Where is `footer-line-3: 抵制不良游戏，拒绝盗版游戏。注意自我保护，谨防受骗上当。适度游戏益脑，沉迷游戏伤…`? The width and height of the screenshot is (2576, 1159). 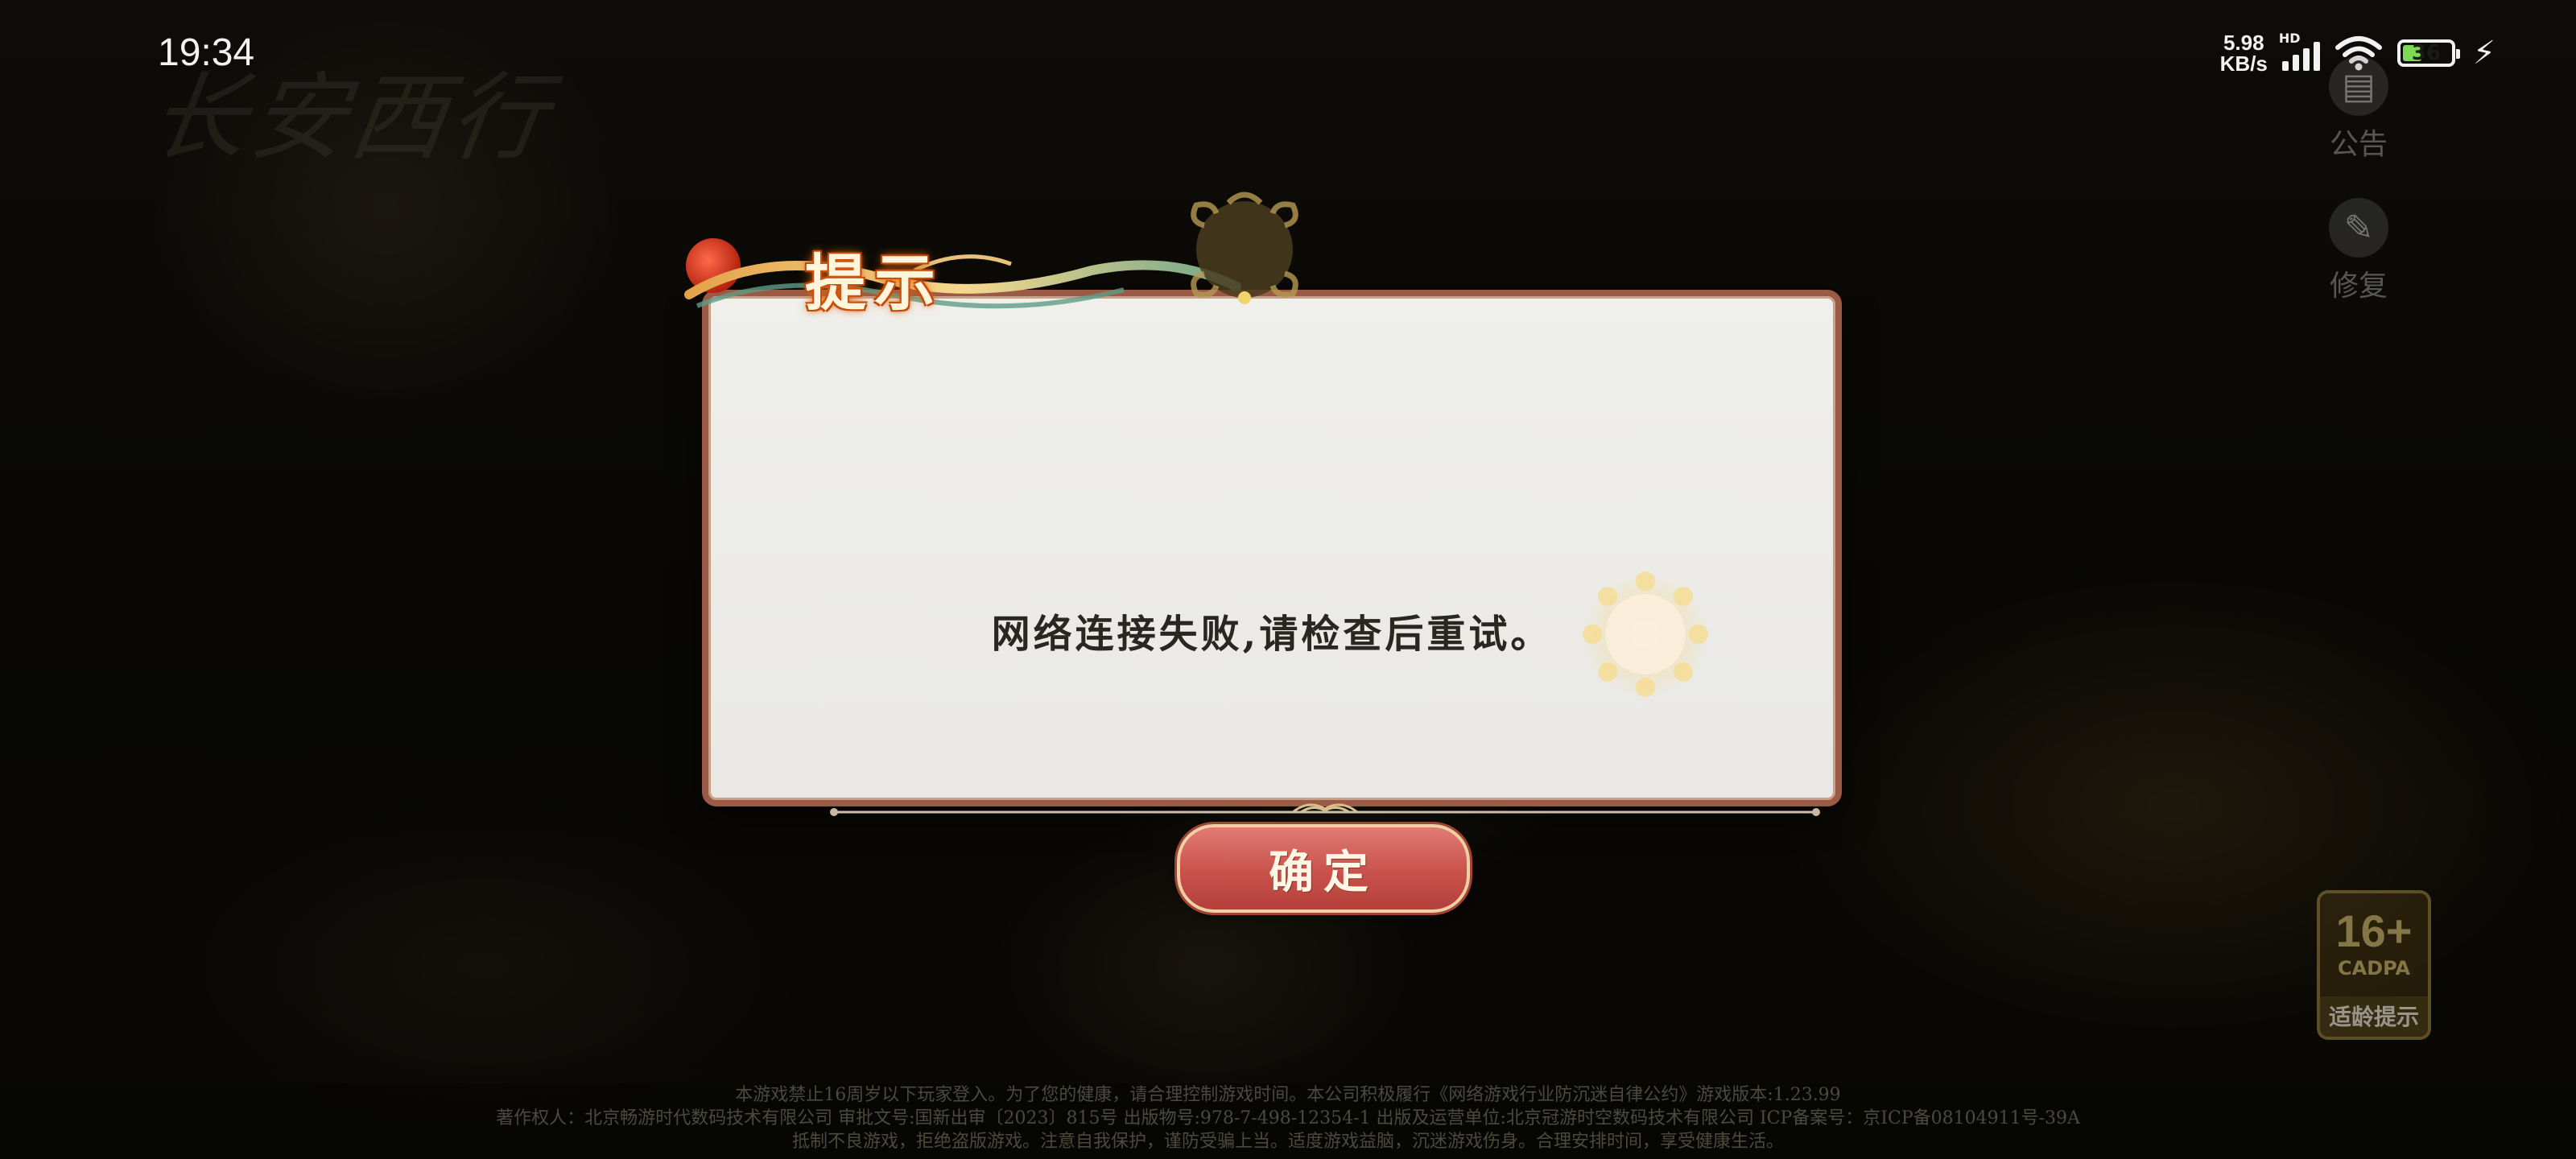 footer-line-3: 抵制不良游戏，拒绝盗版游戏。注意自我保护，谨防受骗上当。适度游戏益脑，沉迷游戏伤… is located at coordinates (1287, 1142).